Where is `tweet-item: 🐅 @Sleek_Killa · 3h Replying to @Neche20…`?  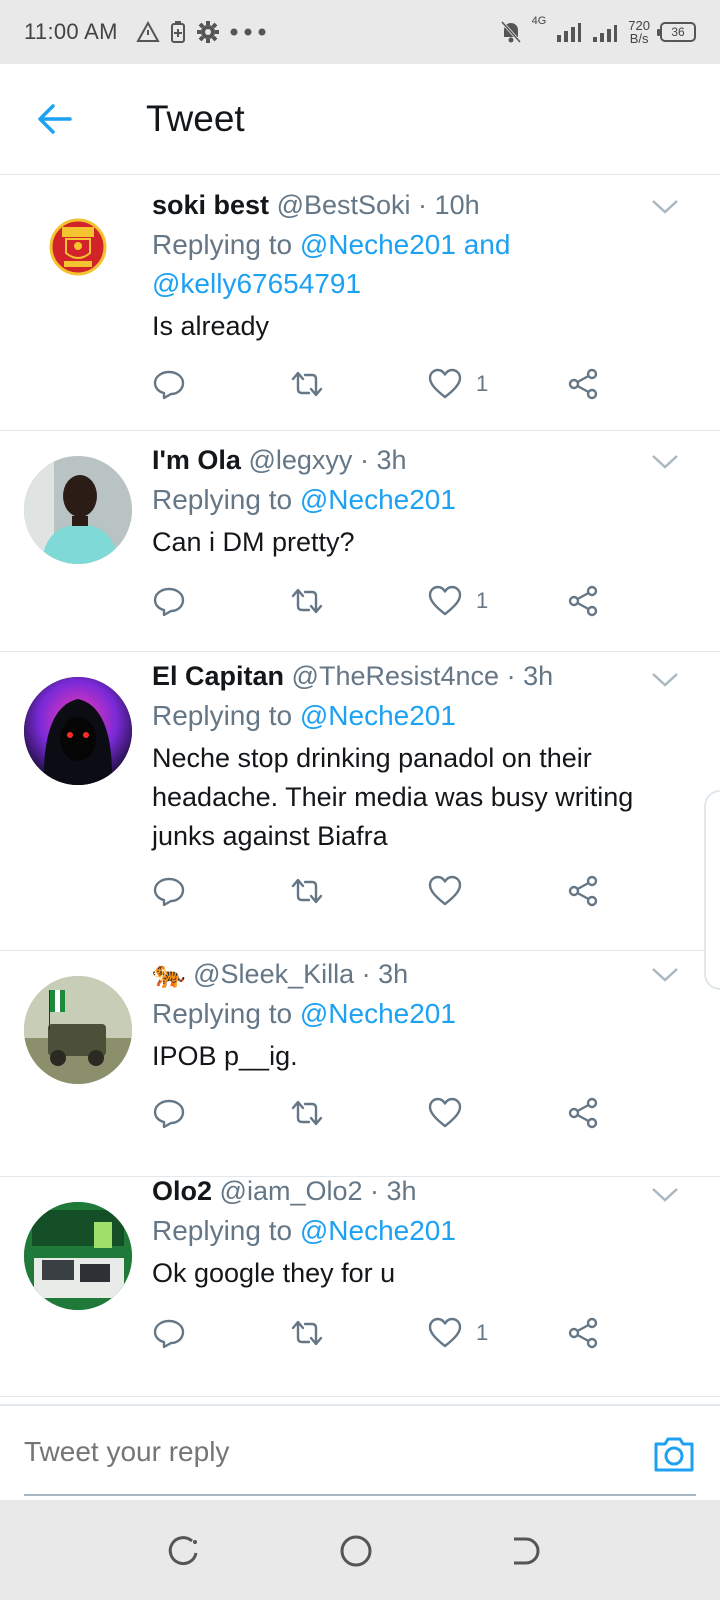
tweet-item: 🐅 @Sleek_Killa · 3h Replying to @Neche20… is located at coordinates (360, 1064).